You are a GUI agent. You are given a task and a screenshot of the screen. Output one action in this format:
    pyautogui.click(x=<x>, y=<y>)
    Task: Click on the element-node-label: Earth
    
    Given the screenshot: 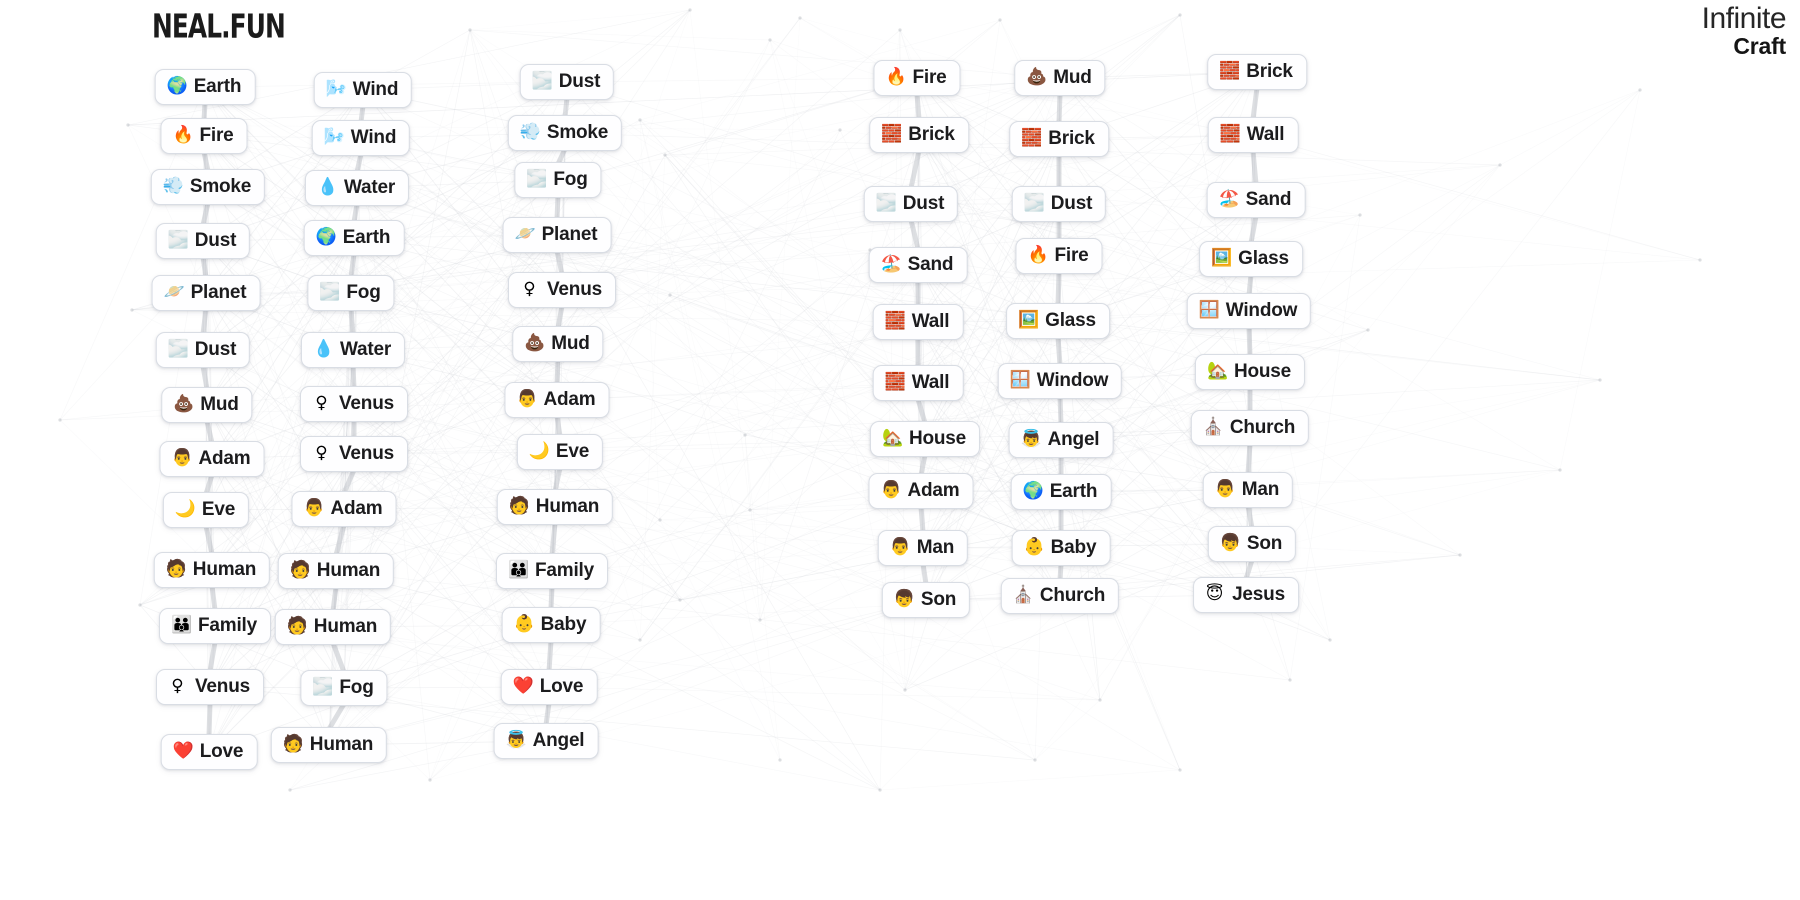 What is the action you would take?
    pyautogui.click(x=366, y=237)
    